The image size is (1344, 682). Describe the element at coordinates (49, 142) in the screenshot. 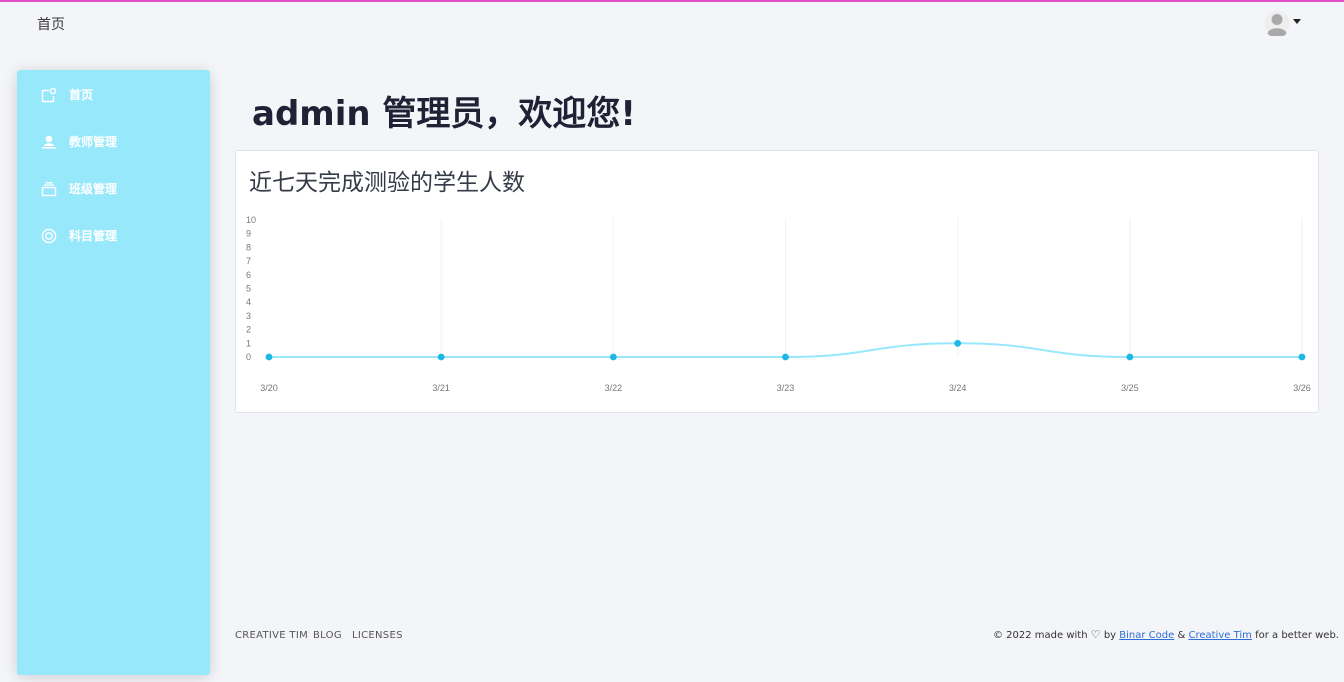

I see `teacher-icon` at that location.